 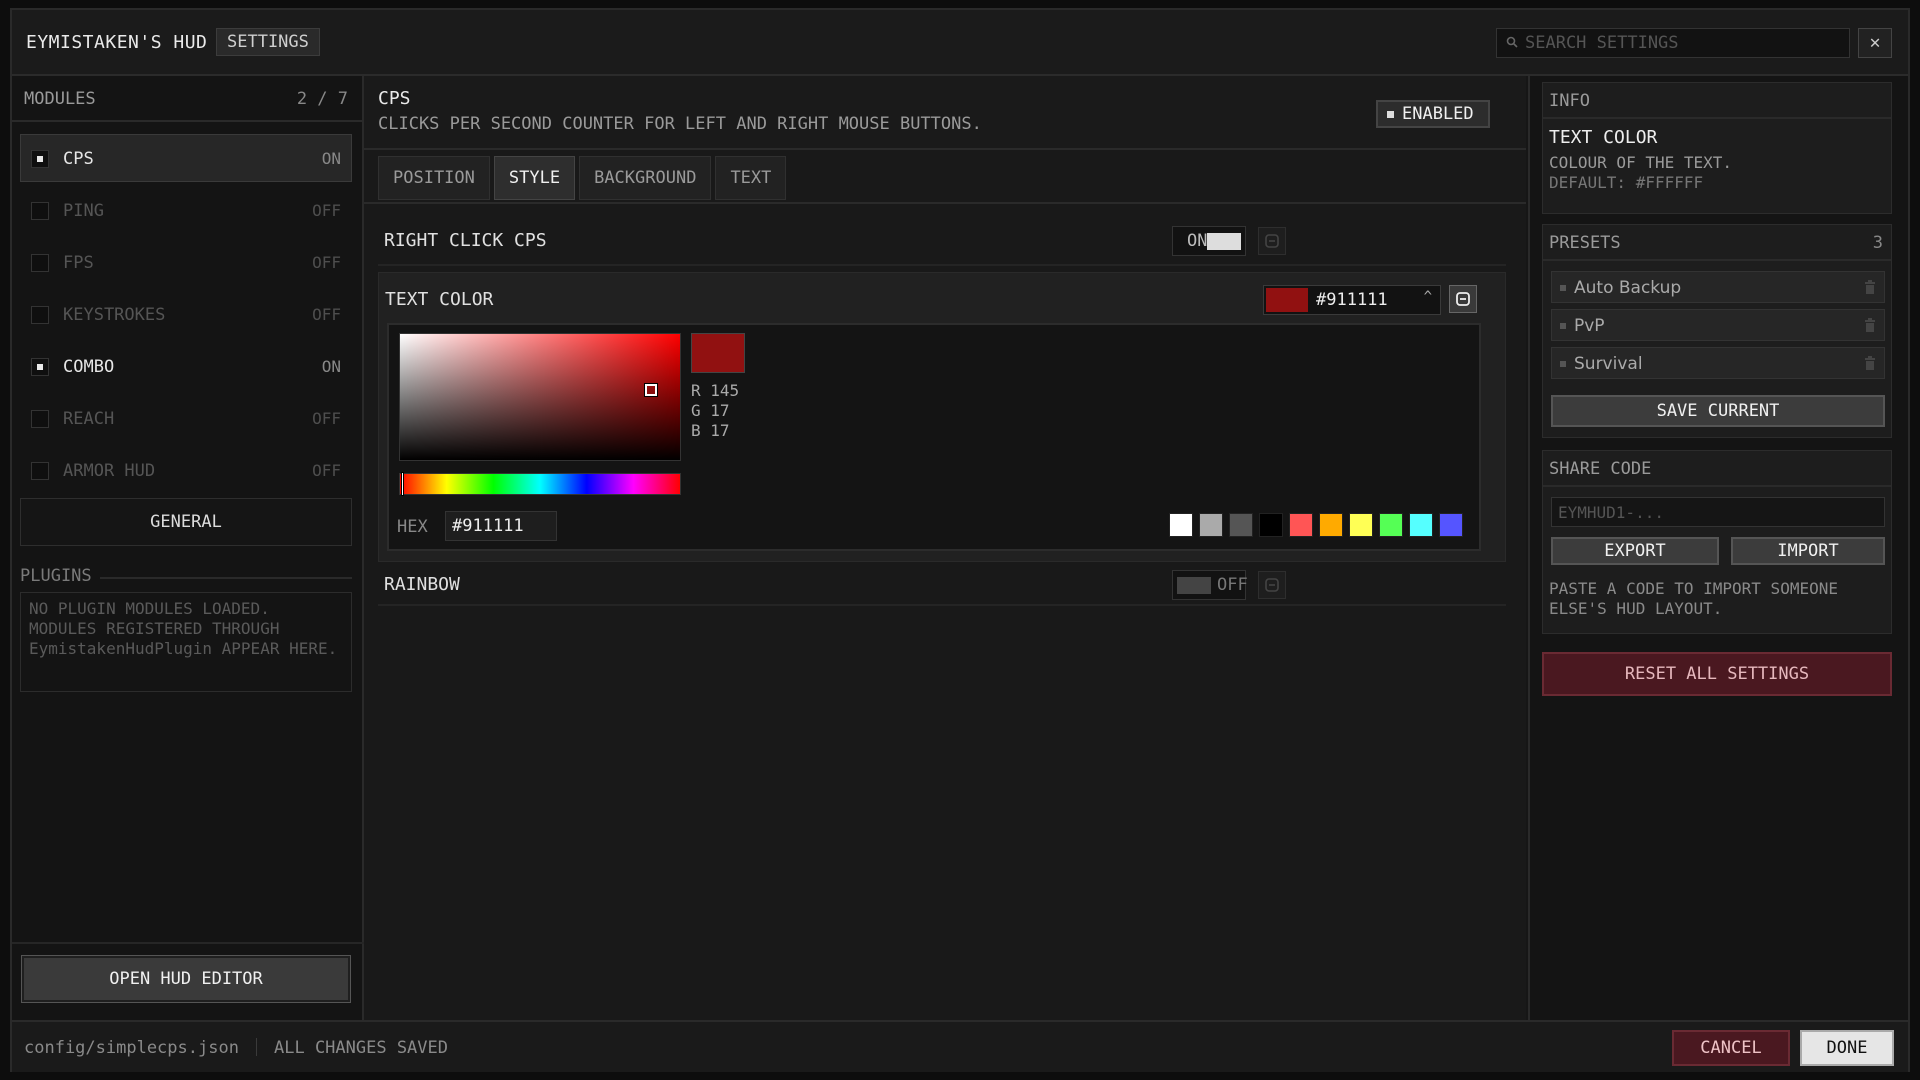 I want to click on tab-text: TEXT, so click(x=751, y=178).